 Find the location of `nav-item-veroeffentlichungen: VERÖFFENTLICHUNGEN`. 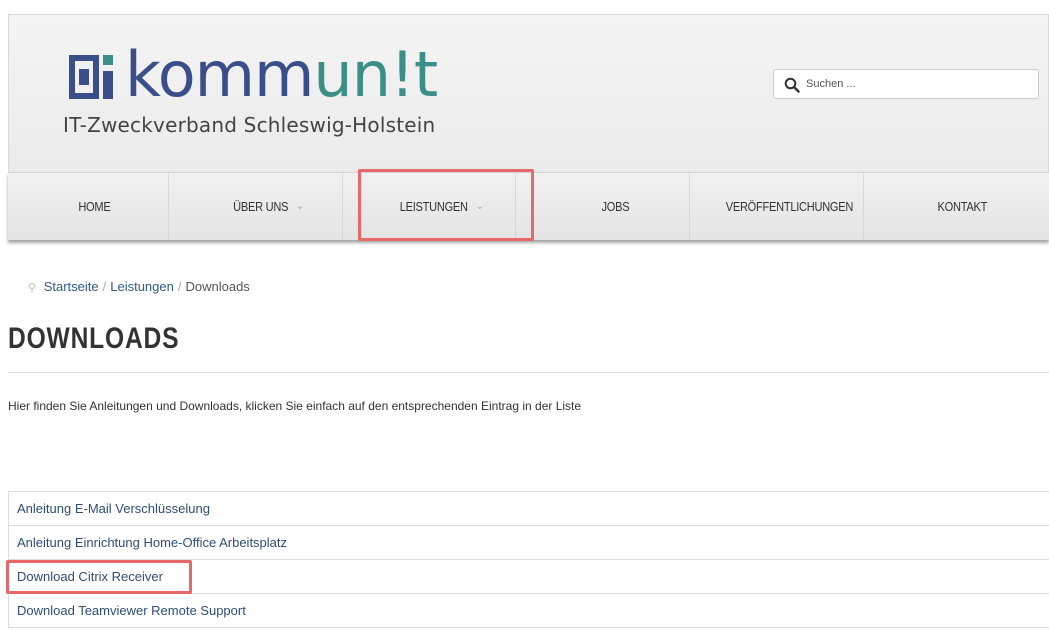

nav-item-veroeffentlichungen: VERÖFFENTLICHUNGEN is located at coordinates (790, 206).